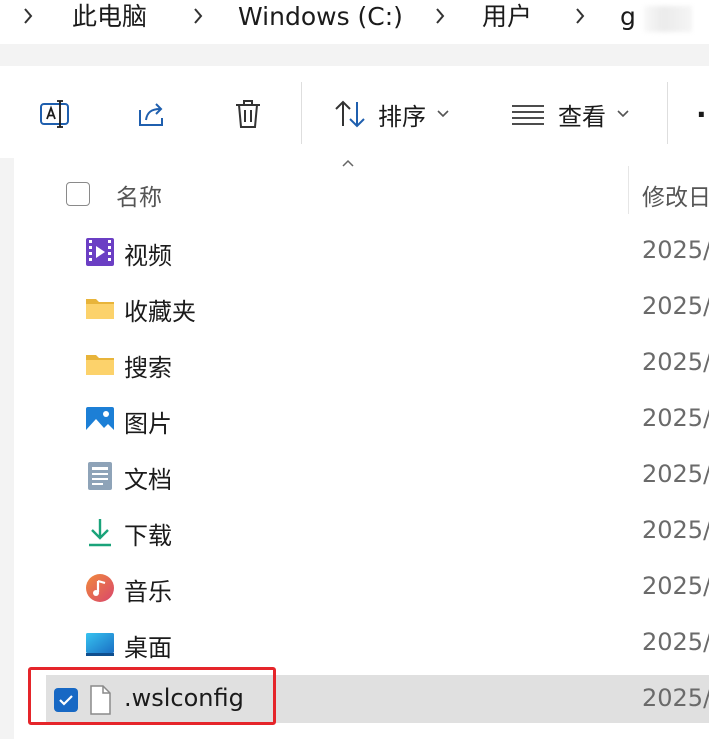 This screenshot has height=739, width=709. Describe the element at coordinates (402, 116) in the screenshot. I see `sort-label: 排序` at that location.